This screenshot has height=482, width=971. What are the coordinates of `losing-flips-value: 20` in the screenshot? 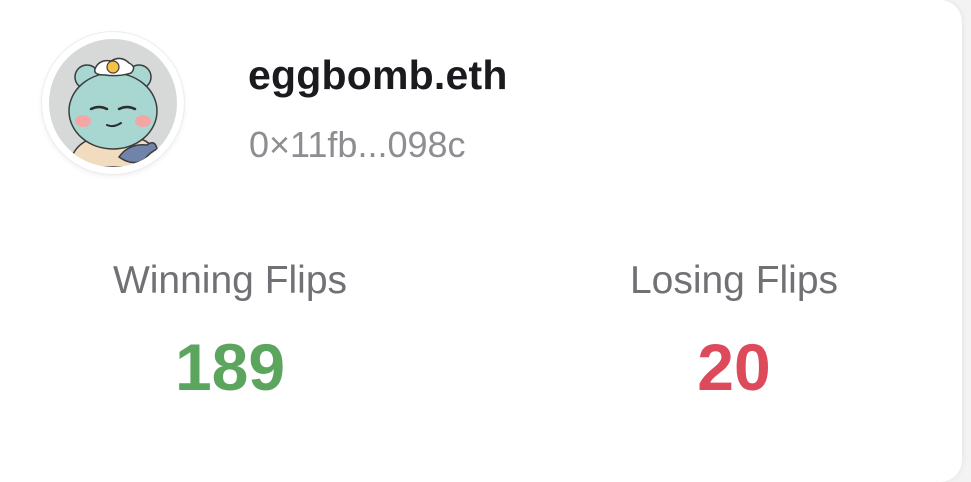 It's located at (734, 367).